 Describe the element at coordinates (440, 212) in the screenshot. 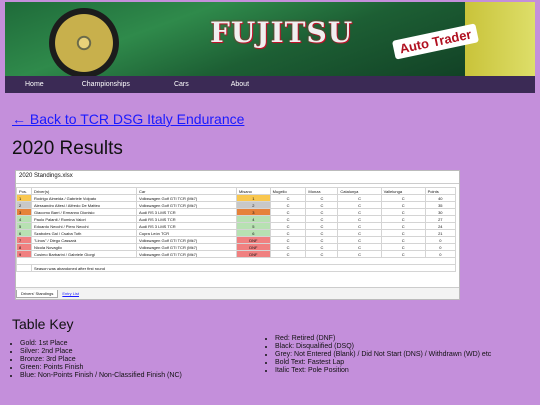

I see `table-cell: 30` at that location.